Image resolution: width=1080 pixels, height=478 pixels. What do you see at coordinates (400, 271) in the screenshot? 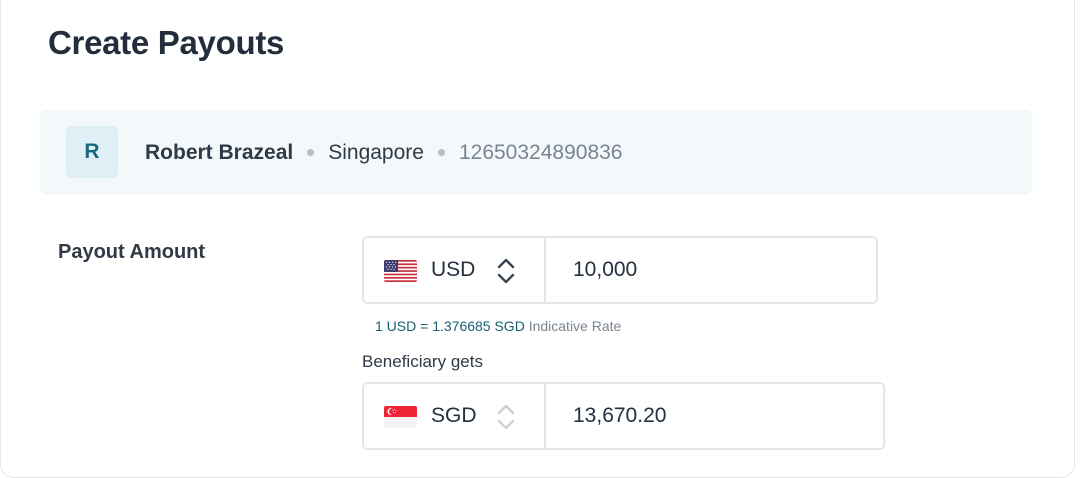
I see `us-flag-icon` at bounding box center [400, 271].